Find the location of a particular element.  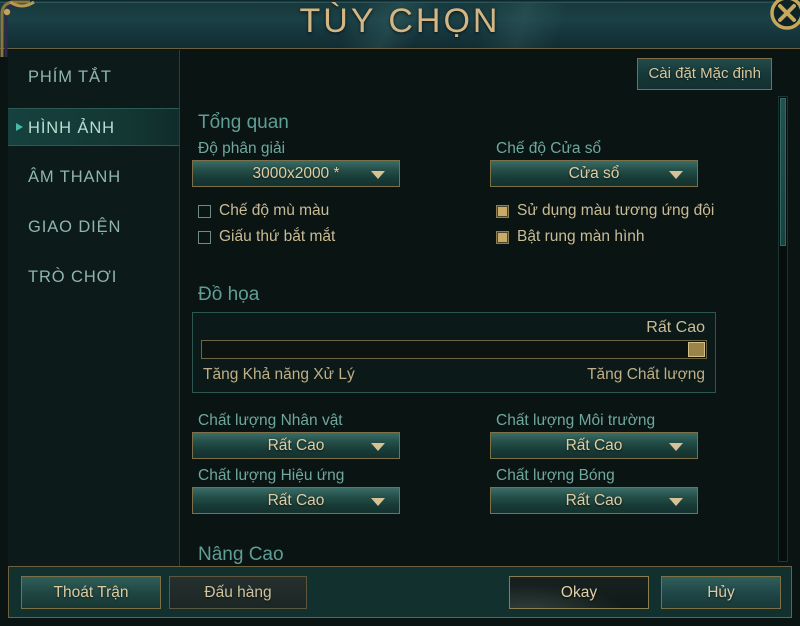

sidebar-item-label: PHÍM TẮT is located at coordinates (70, 77).